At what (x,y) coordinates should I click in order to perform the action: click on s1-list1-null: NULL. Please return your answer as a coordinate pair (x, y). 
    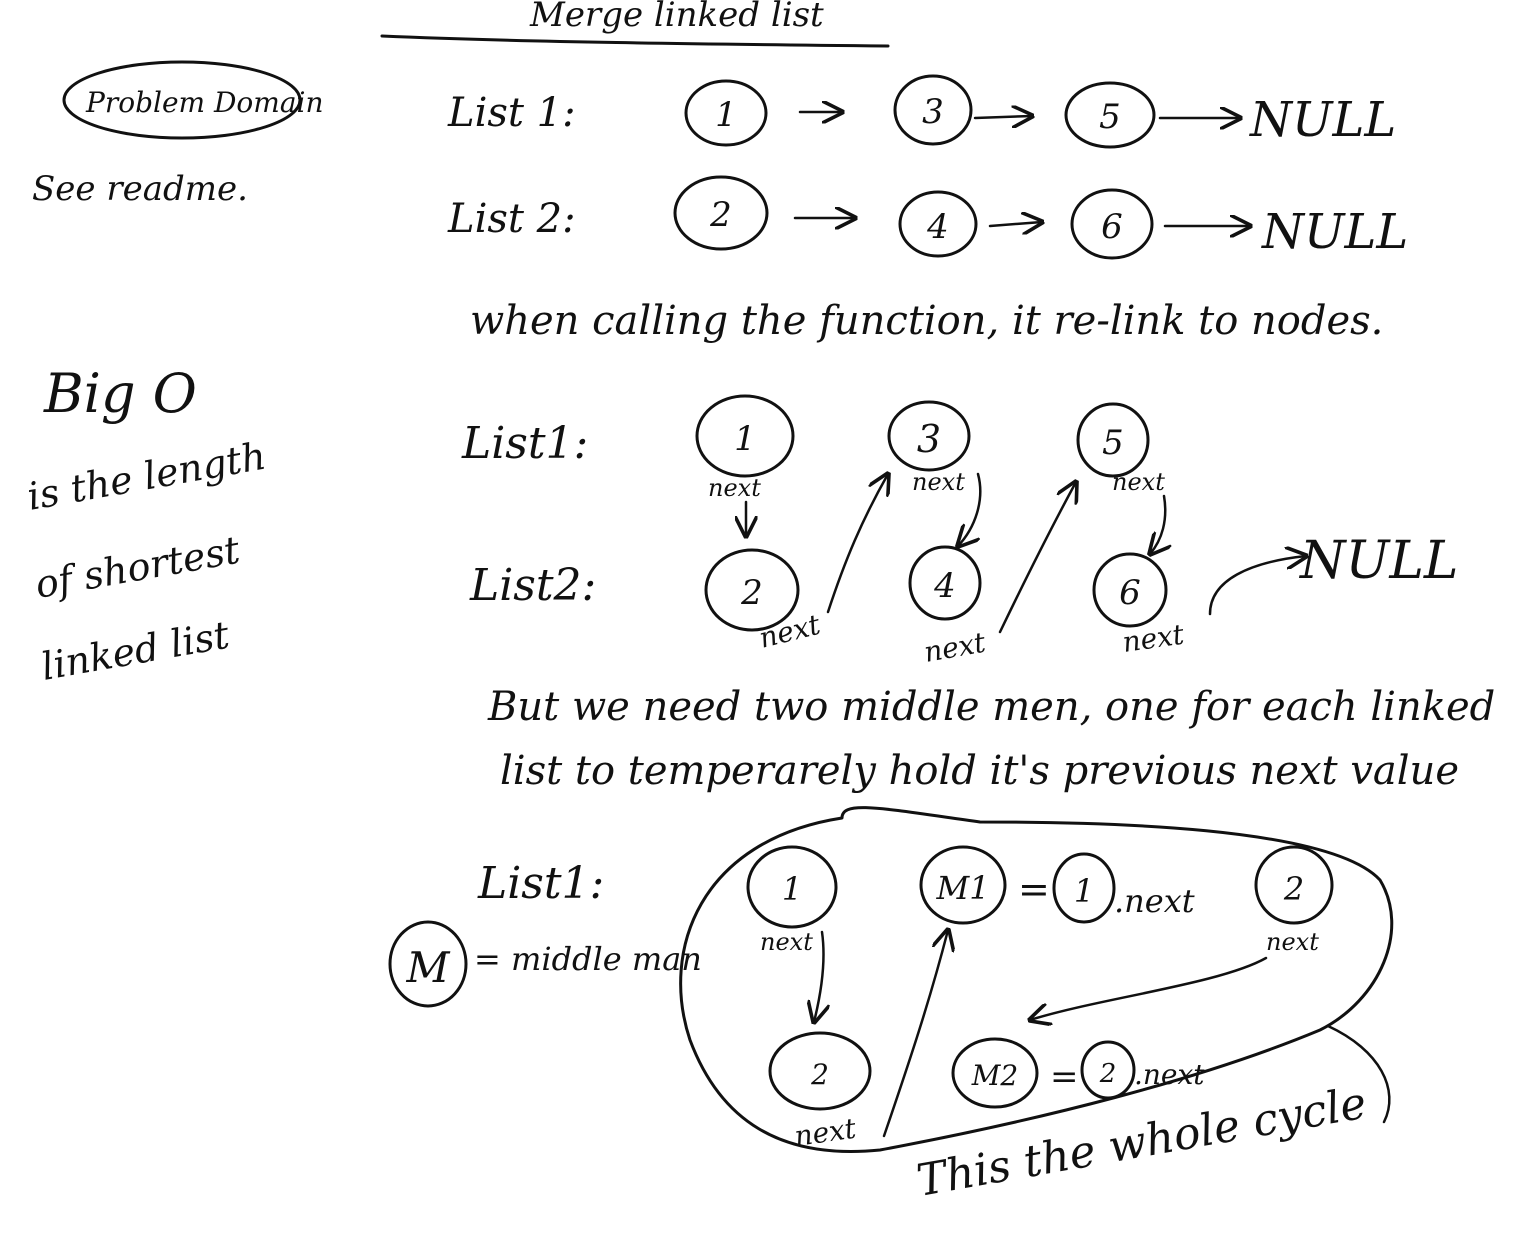
    Looking at the image, I should click on (1322, 120).